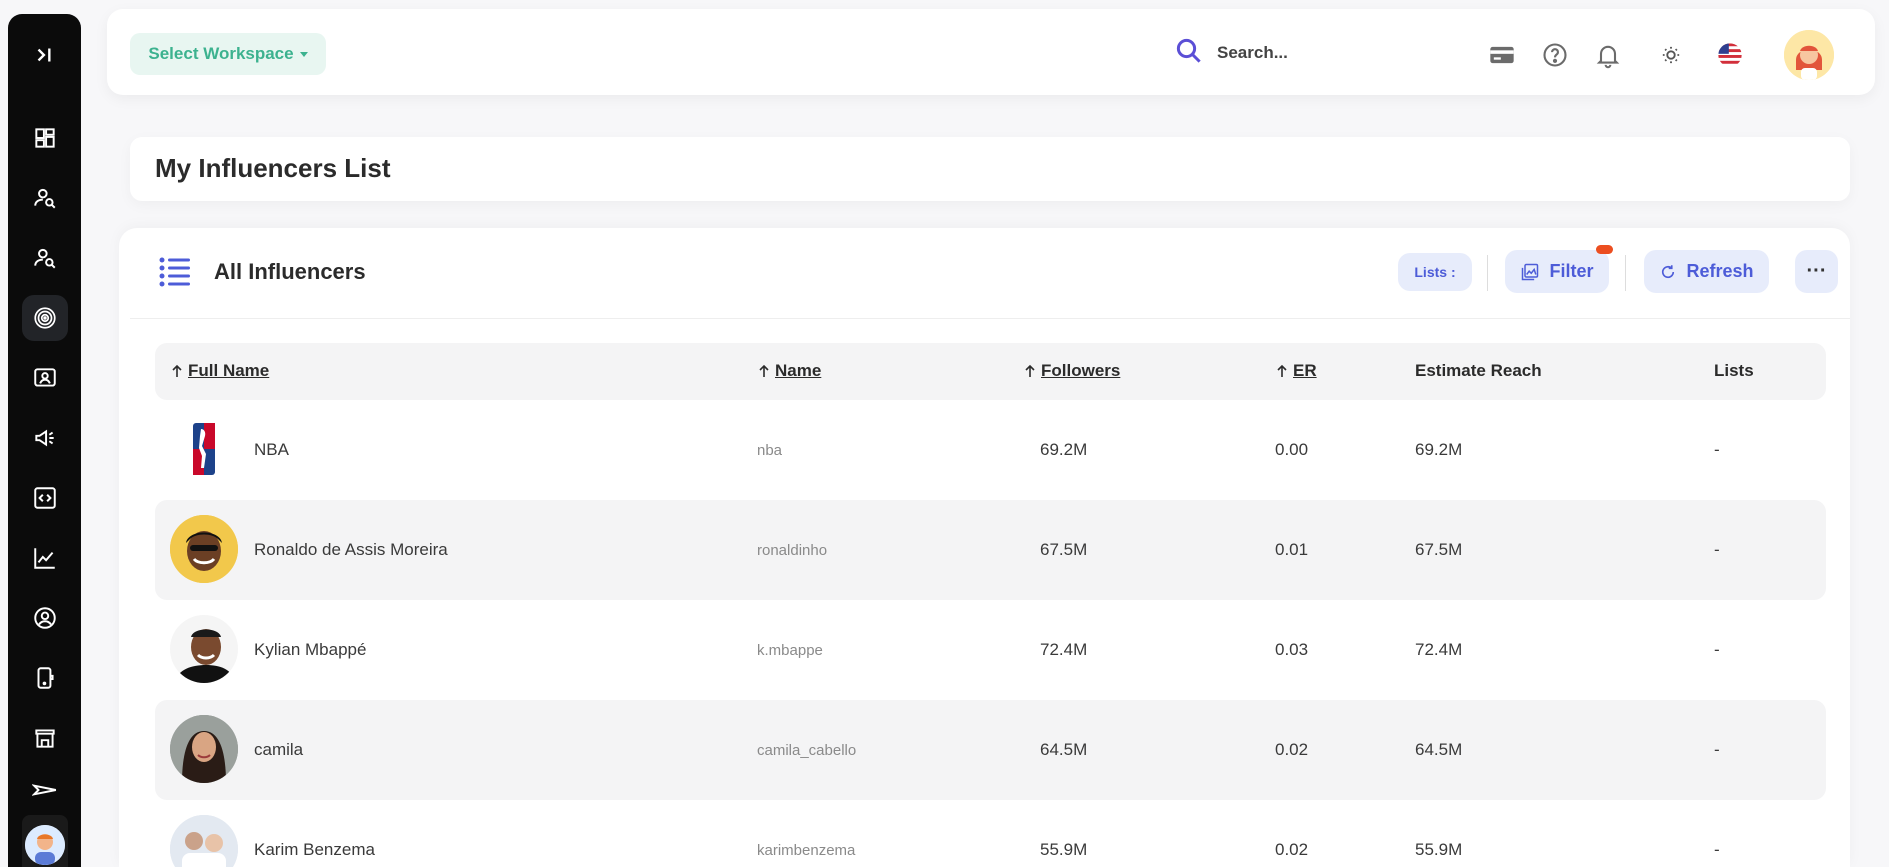 The height and width of the screenshot is (867, 1889). What do you see at coordinates (279, 749) in the screenshot?
I see `full-name: camila` at bounding box center [279, 749].